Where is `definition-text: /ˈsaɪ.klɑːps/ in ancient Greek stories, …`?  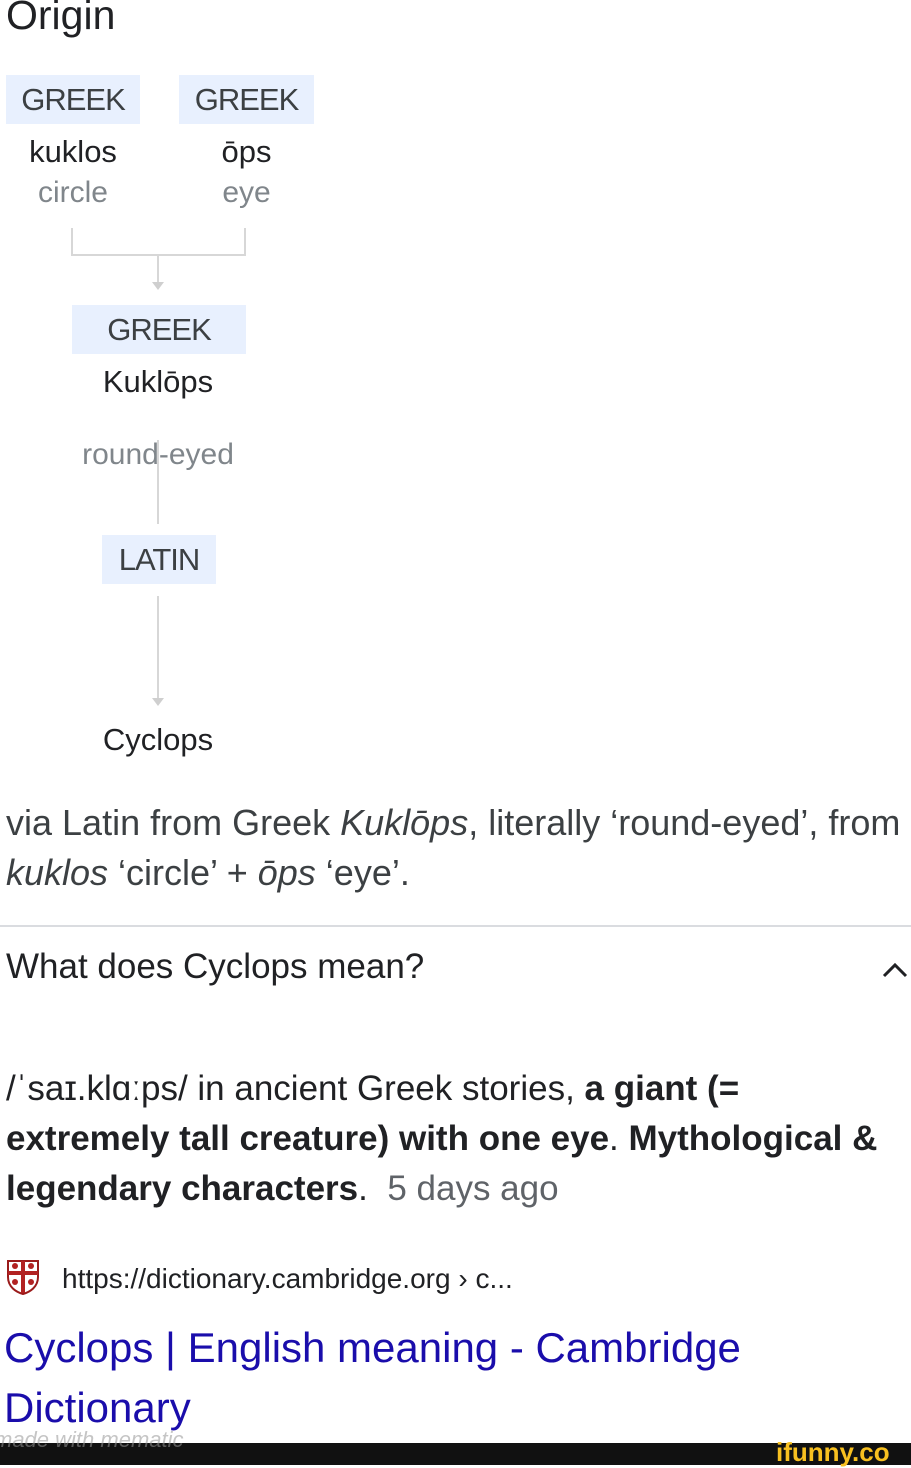
definition-text: /ˈsaɪ.klɑːps/ in ancient Greek stories, … is located at coordinates (442, 1138).